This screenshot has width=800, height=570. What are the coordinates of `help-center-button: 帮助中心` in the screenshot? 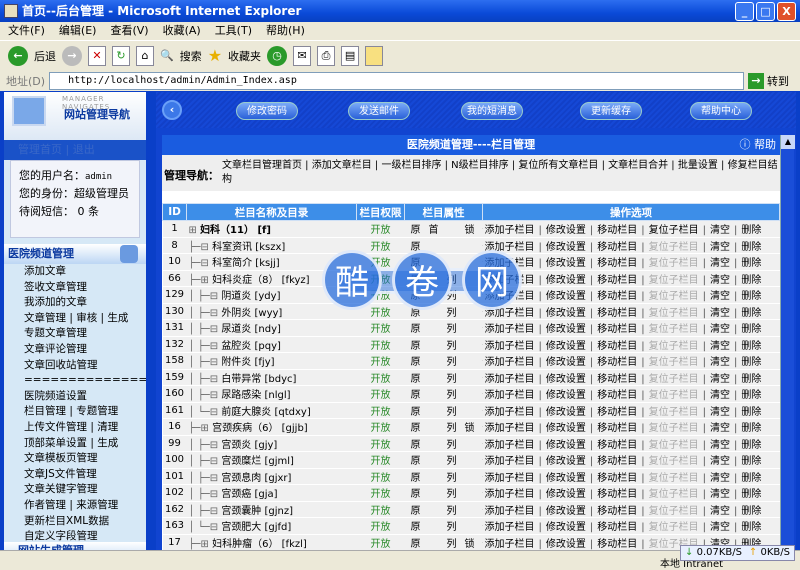 It's located at (721, 111).